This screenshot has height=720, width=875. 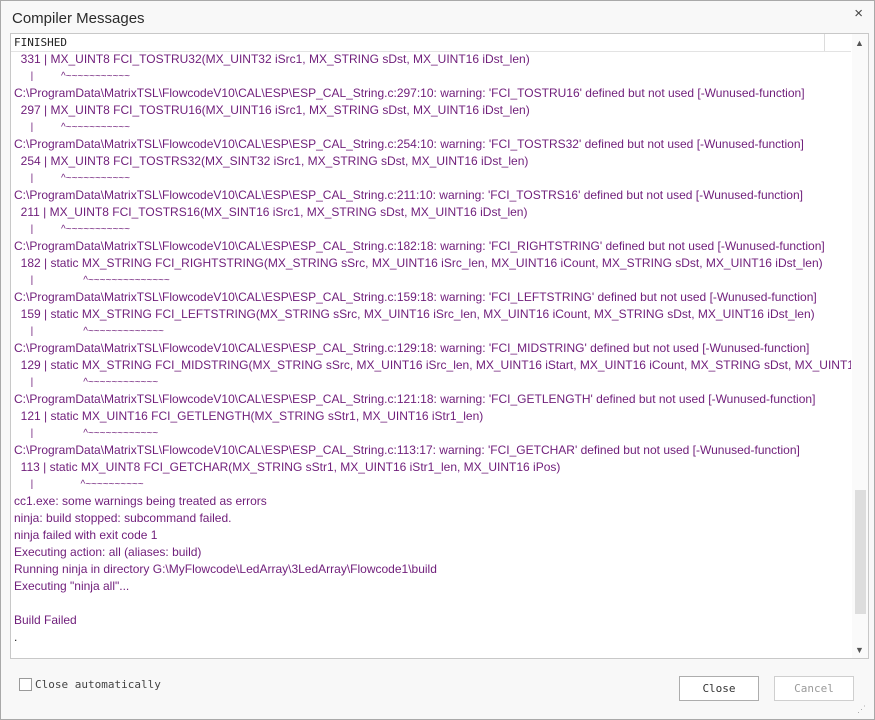 What do you see at coordinates (858, 13) in the screenshot?
I see `close-icon: ×` at bounding box center [858, 13].